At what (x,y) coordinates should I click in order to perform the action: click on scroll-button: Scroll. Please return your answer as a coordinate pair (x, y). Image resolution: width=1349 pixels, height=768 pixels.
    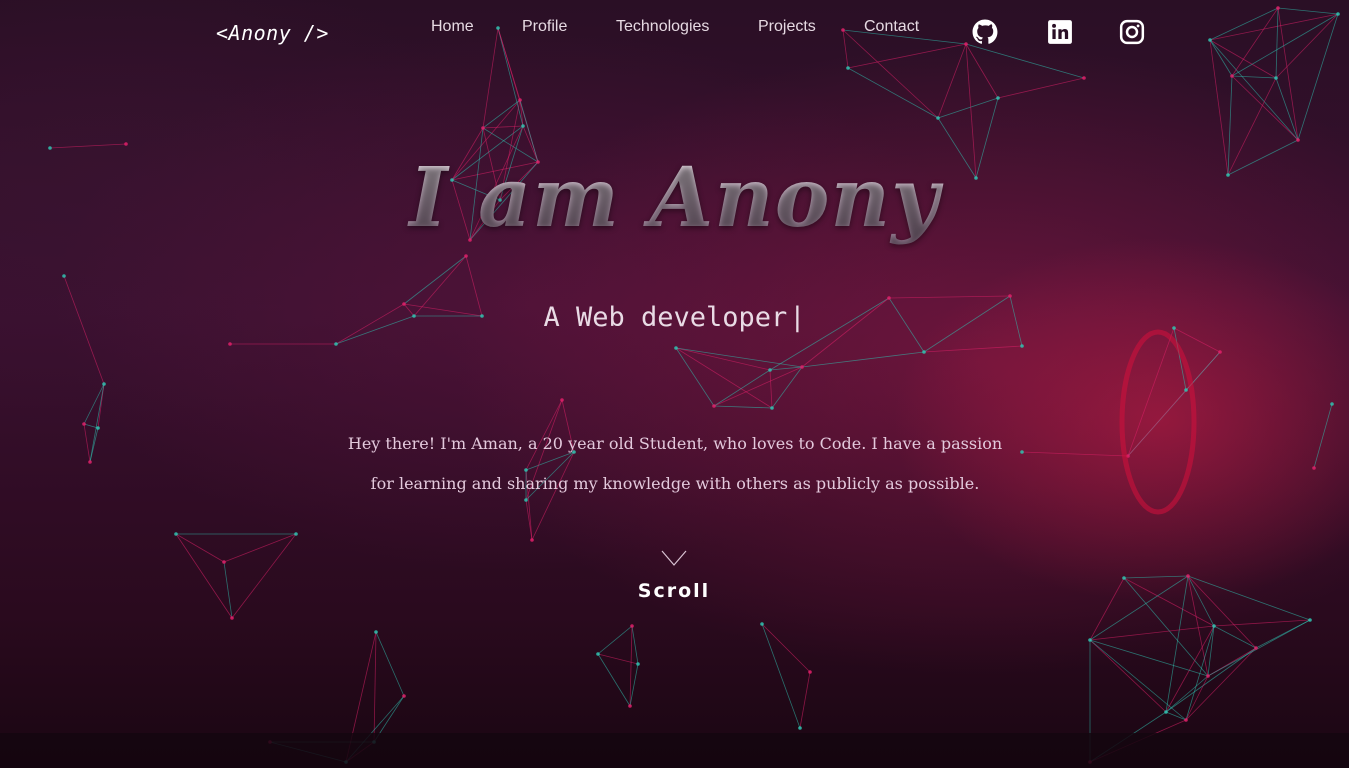
    Looking at the image, I should click on (674, 575).